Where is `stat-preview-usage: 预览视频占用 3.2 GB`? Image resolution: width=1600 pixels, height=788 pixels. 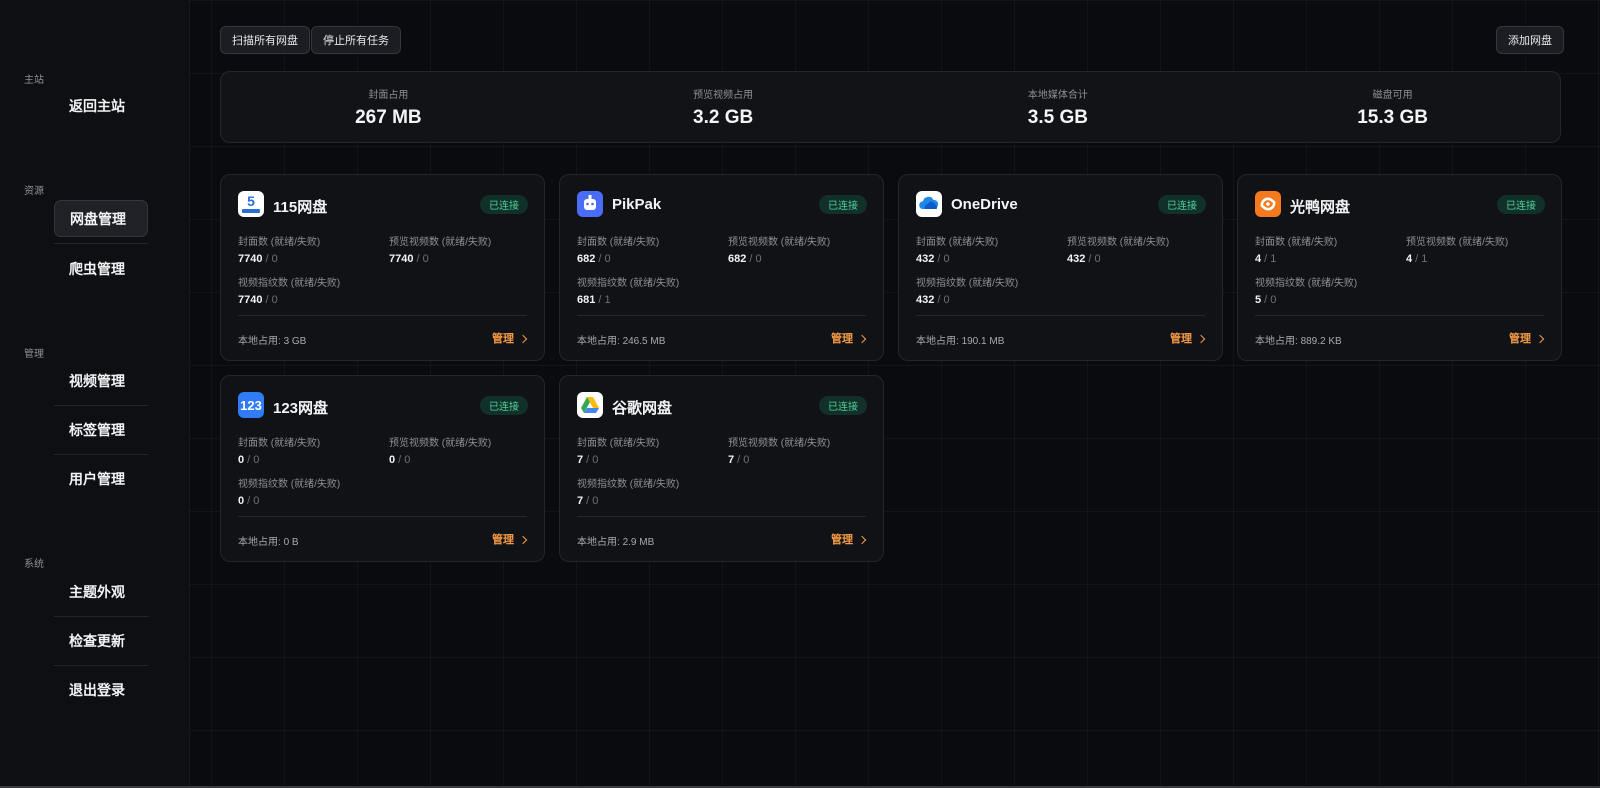
stat-preview-usage: 预览视频占用 3.2 GB is located at coordinates (723, 107).